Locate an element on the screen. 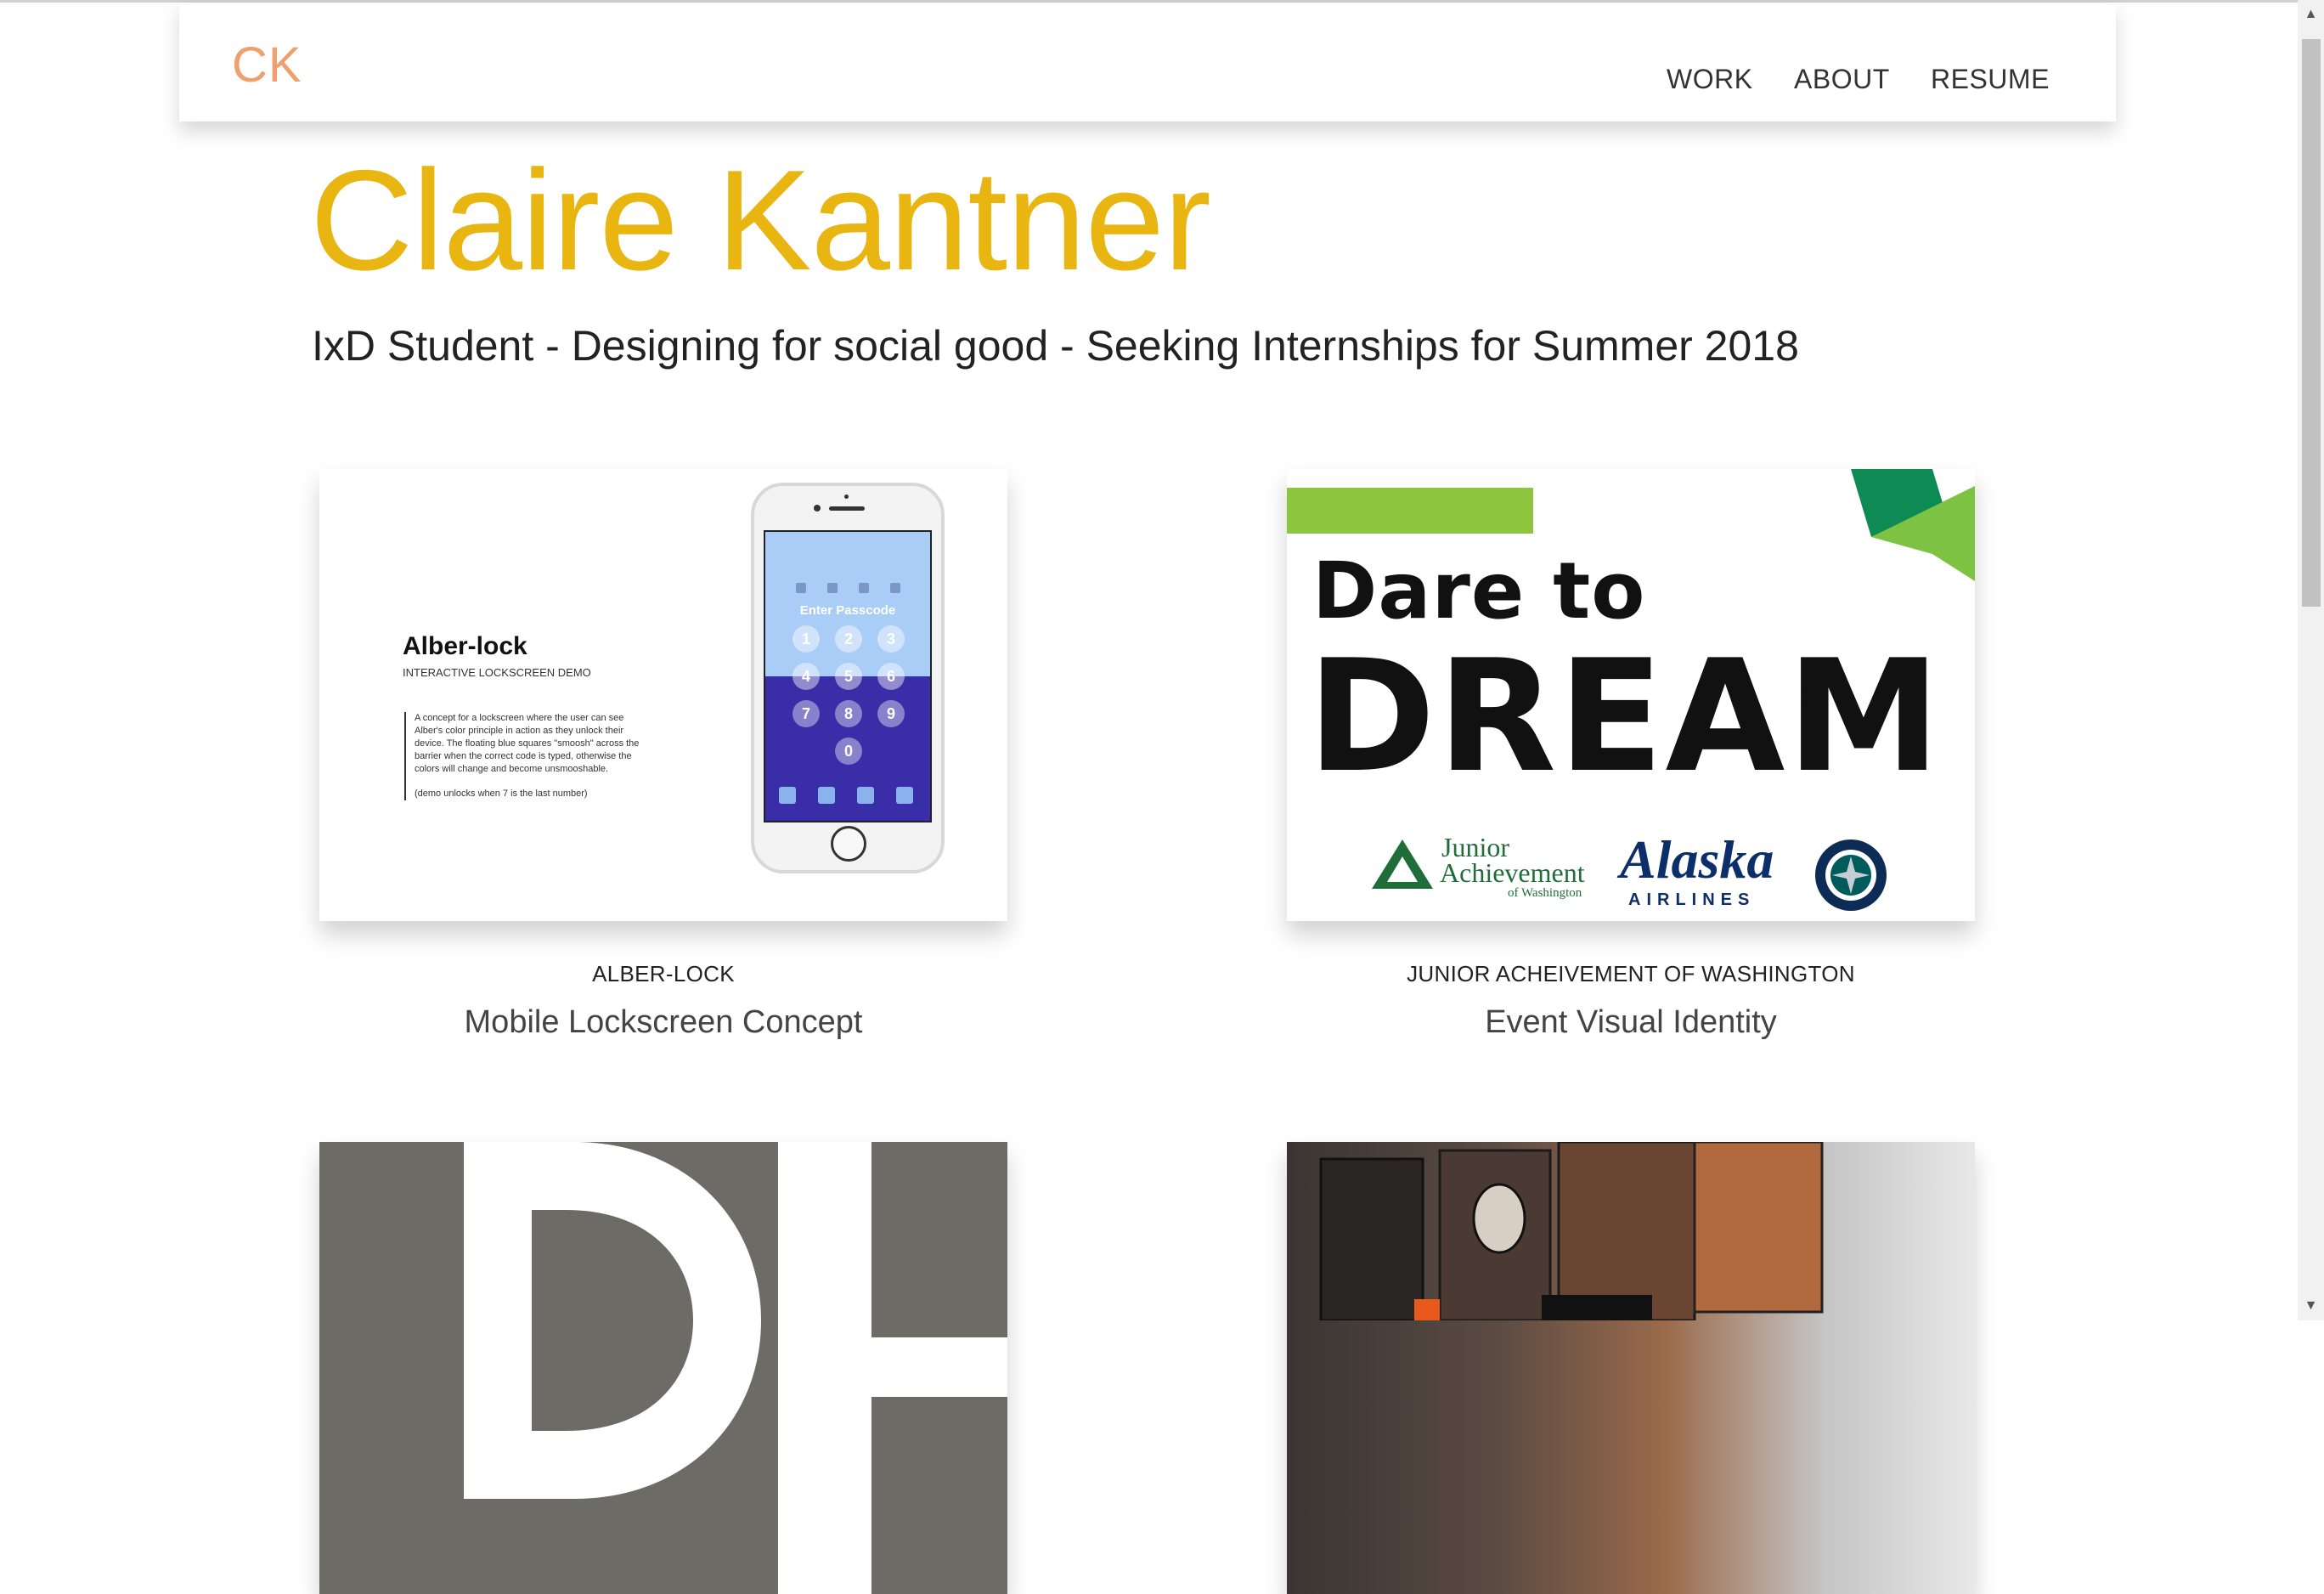 This screenshot has height=1594, width=2324. alber-lock-thumb-subtitle: INTERACTIVE LOCKSCREEN DEMO is located at coordinates (497, 672).